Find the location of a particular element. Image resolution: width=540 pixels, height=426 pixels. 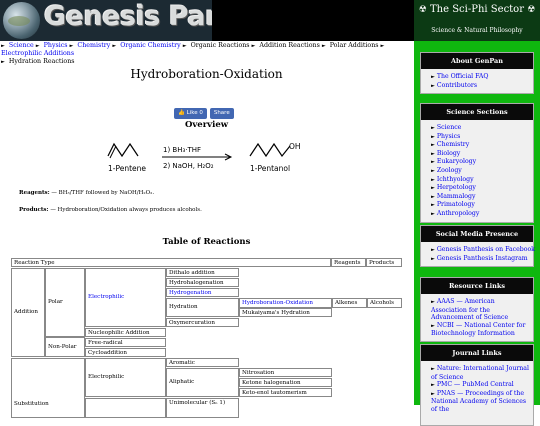

facebook-like-button: 👍 Like 0 is located at coordinates (190, 113).